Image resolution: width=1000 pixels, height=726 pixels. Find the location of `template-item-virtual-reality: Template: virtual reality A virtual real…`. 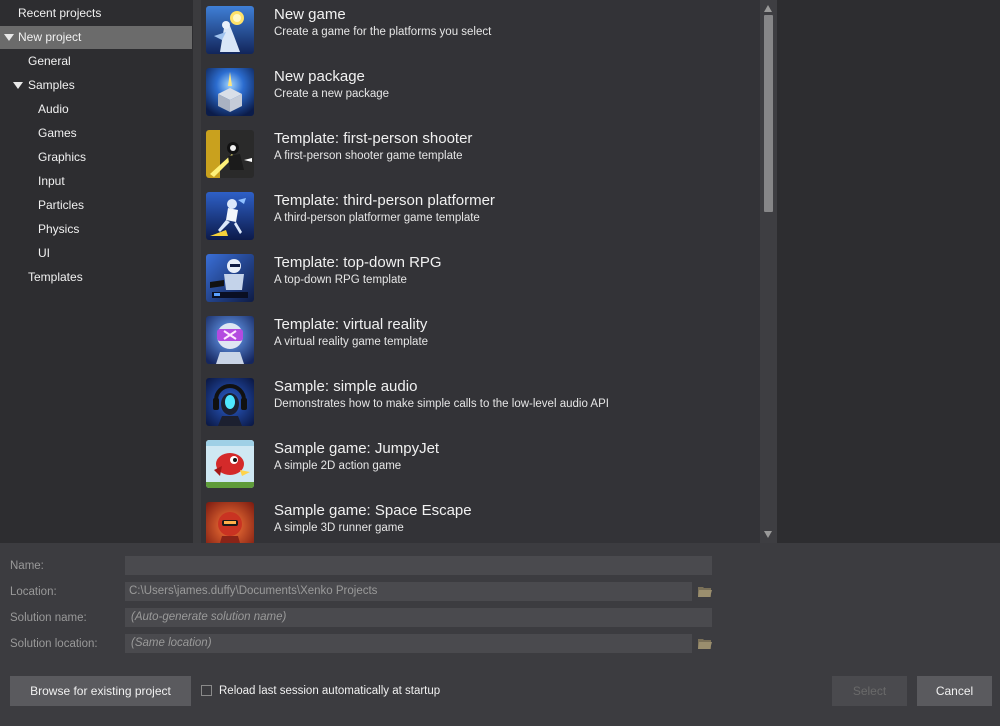

template-item-virtual-reality: Template: virtual reality A virtual real… is located at coordinates (480, 341).